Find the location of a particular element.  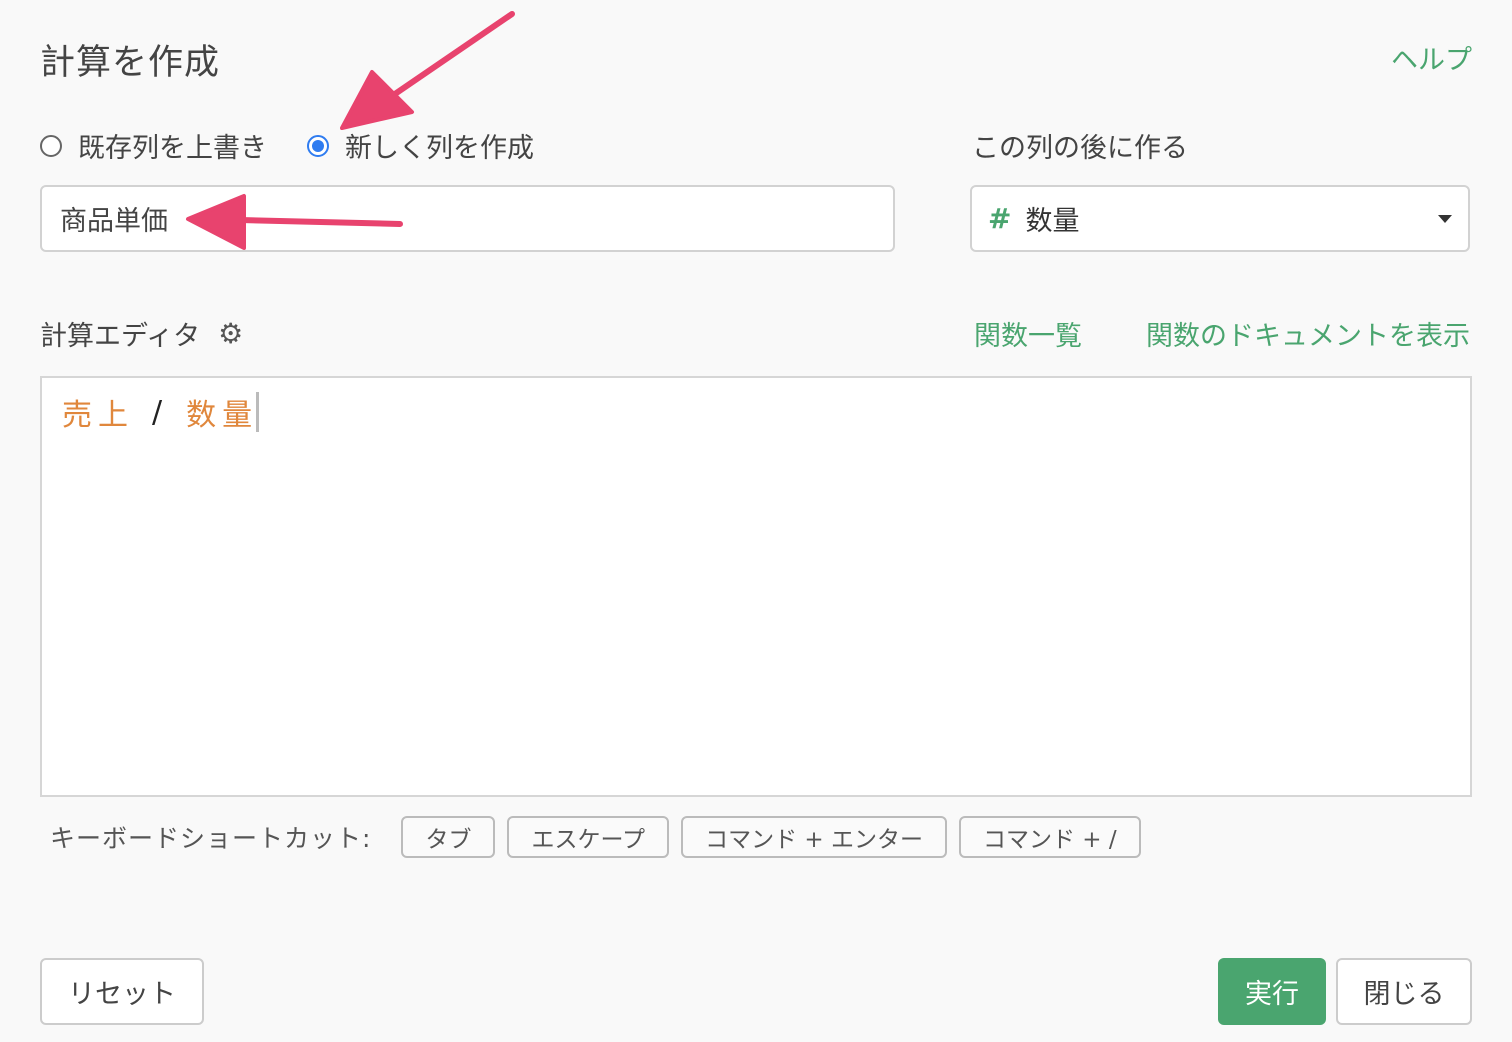

mode-radio-group: 既存列を上書き 新しく列を作成 is located at coordinates (307, 145).